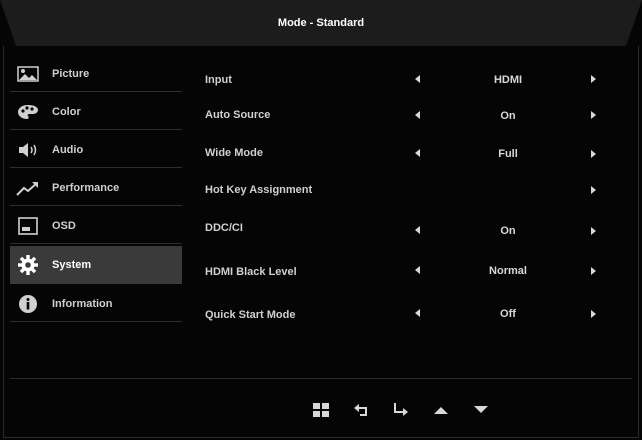 This screenshot has width=642, height=440. I want to click on setting-value: Normal, so click(508, 271).